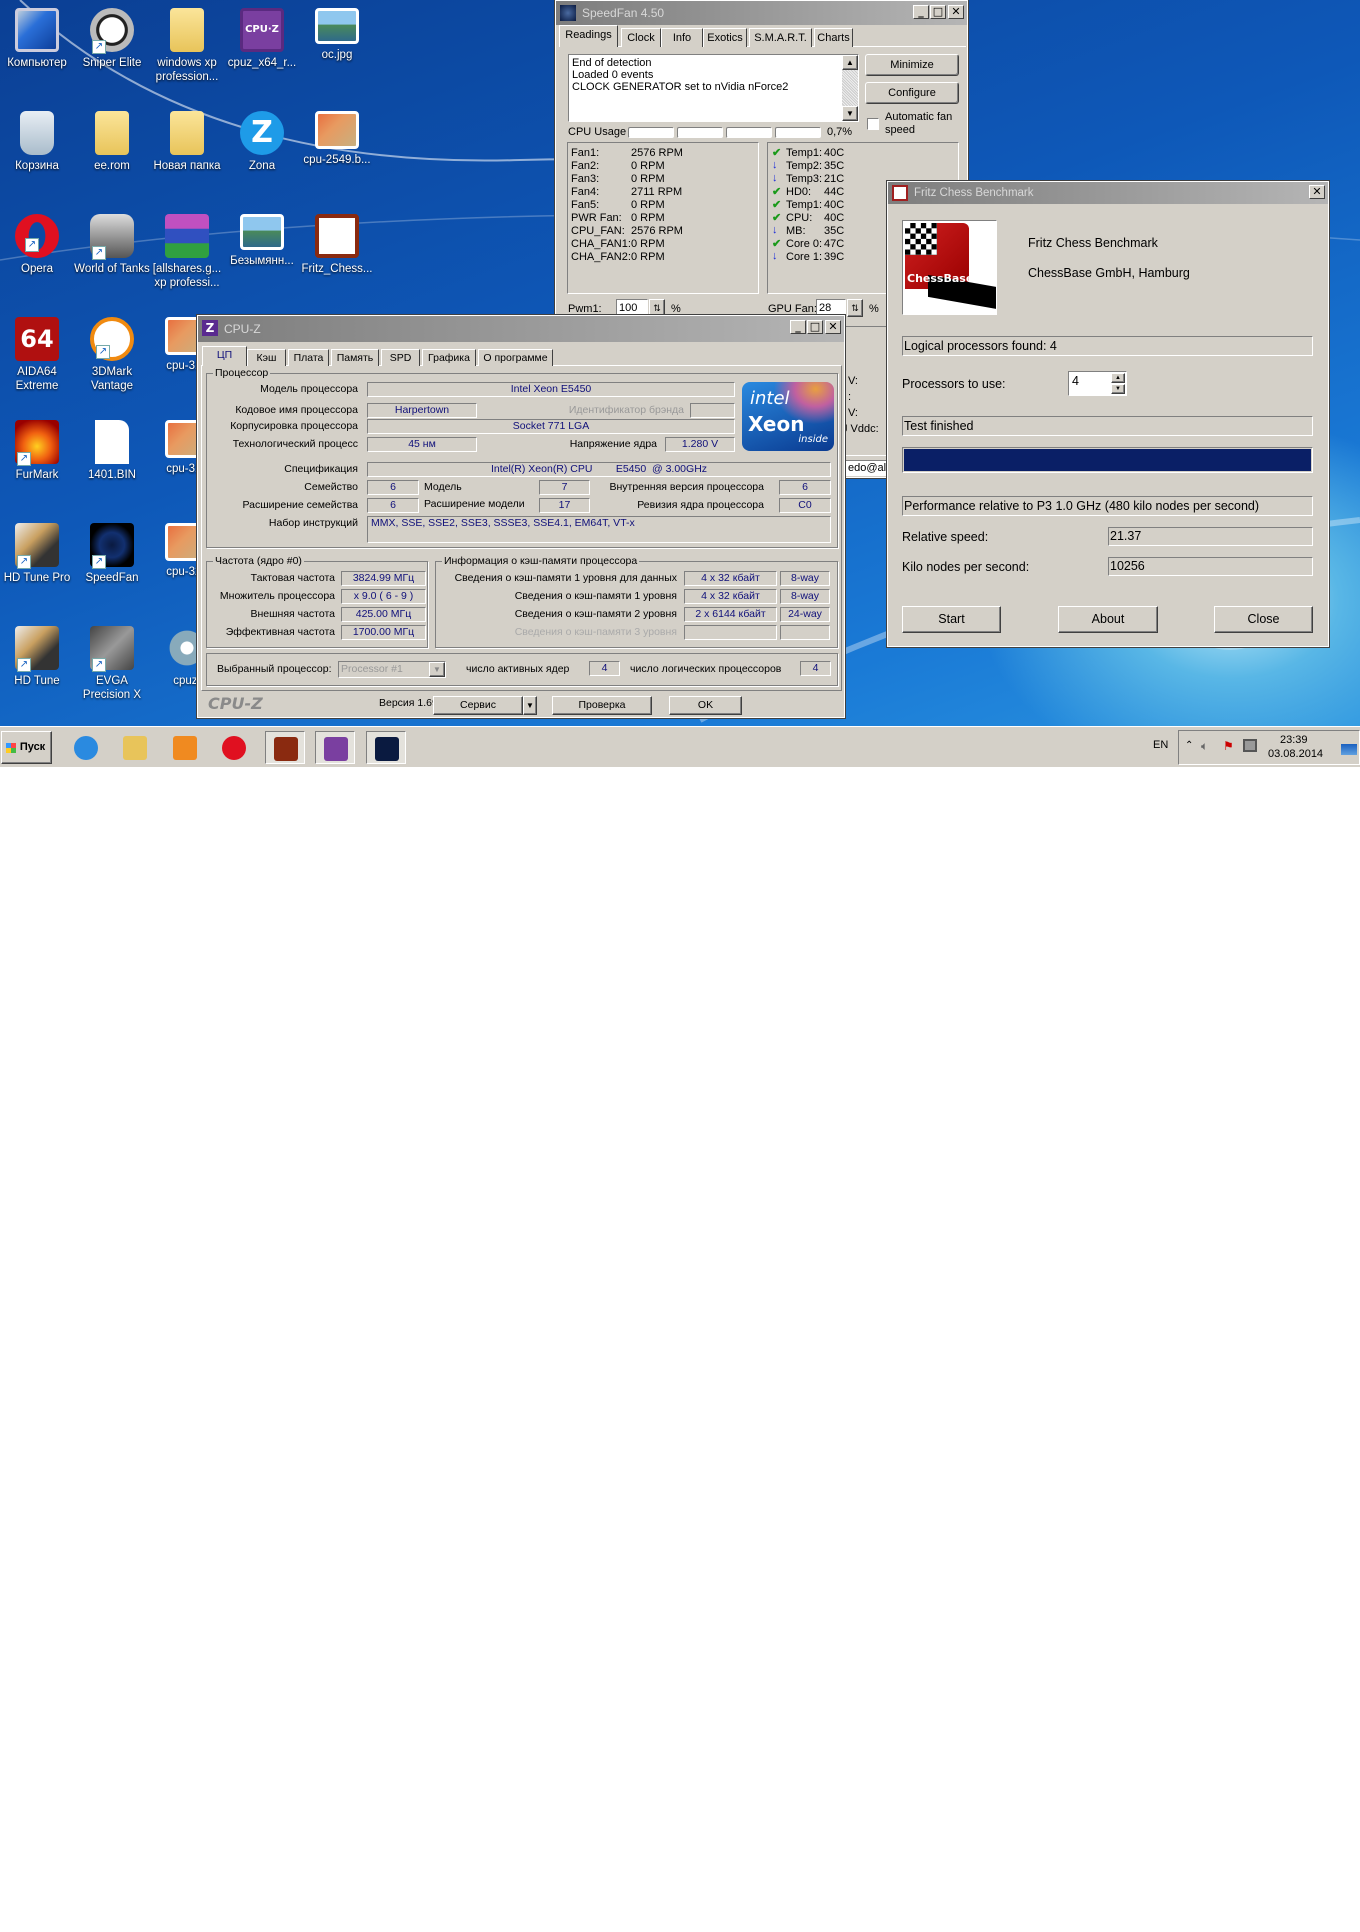 The width and height of the screenshot is (1360, 1932). What do you see at coordinates (112, 142) in the screenshot?
I see `desktop-icon: ee.rom` at bounding box center [112, 142].